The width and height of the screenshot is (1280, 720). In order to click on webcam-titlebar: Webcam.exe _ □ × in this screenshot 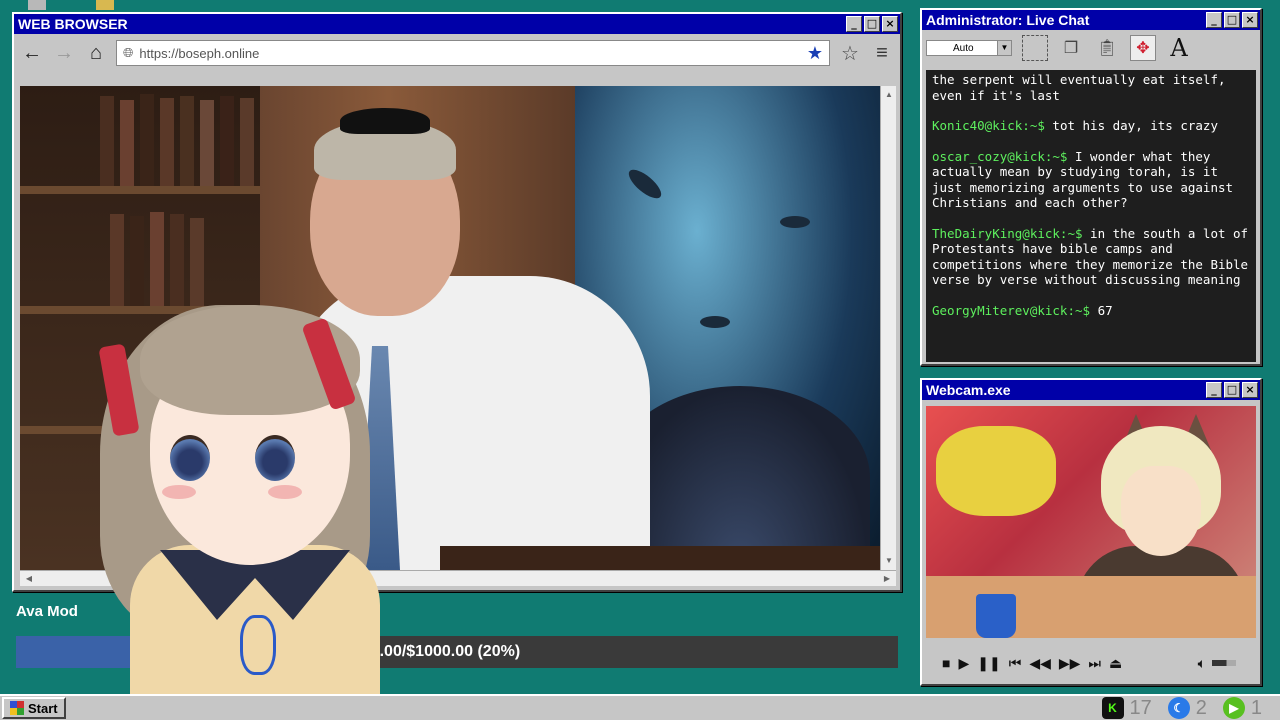, I will do `click(1091, 390)`.